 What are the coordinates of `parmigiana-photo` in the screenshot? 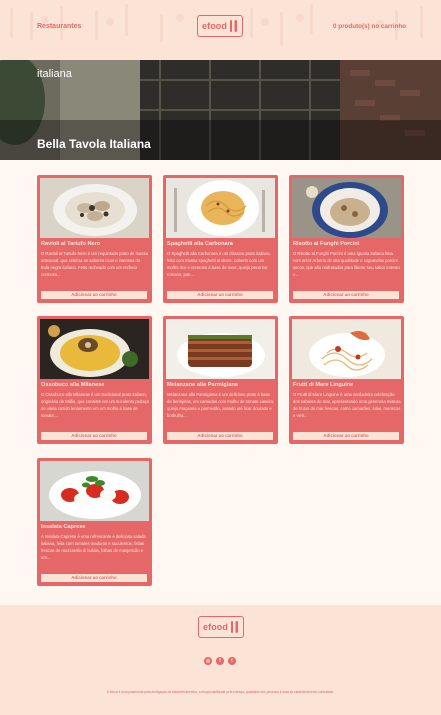 It's located at (220, 348).